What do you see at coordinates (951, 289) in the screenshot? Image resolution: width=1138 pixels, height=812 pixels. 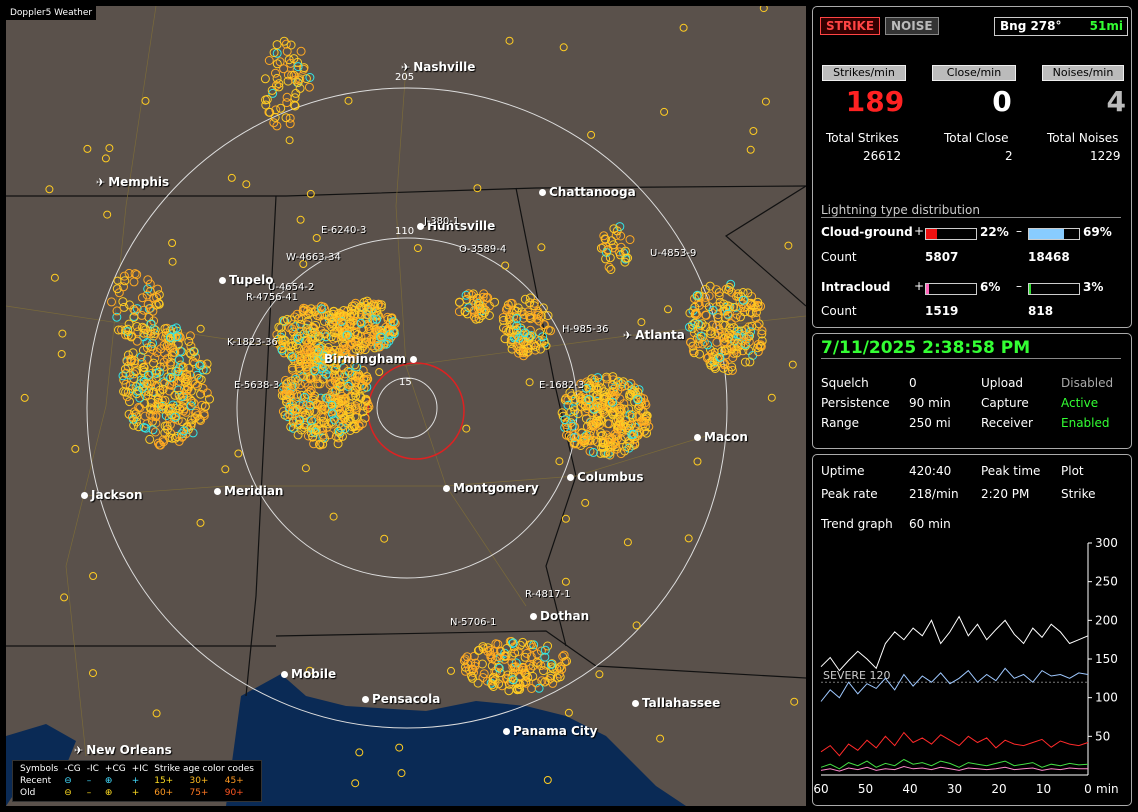 I see `ic-positive-bar` at bounding box center [951, 289].